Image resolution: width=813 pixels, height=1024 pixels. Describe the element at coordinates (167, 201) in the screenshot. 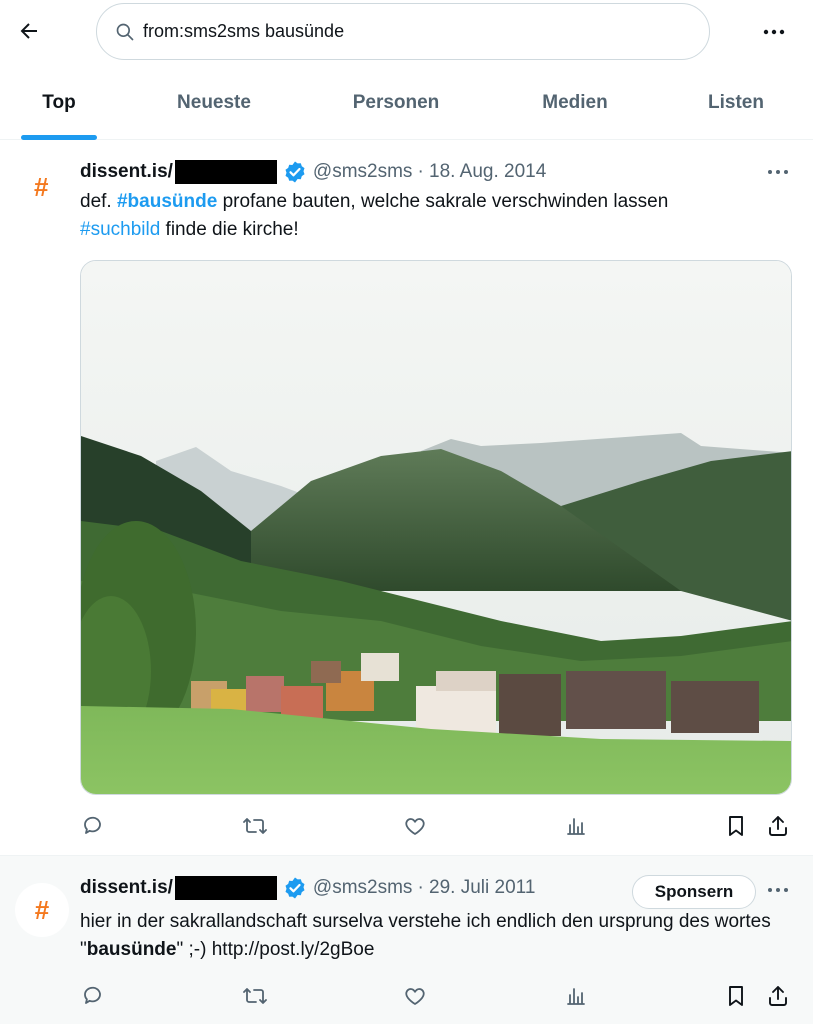

I see `hashtag-link: #bausünde` at that location.